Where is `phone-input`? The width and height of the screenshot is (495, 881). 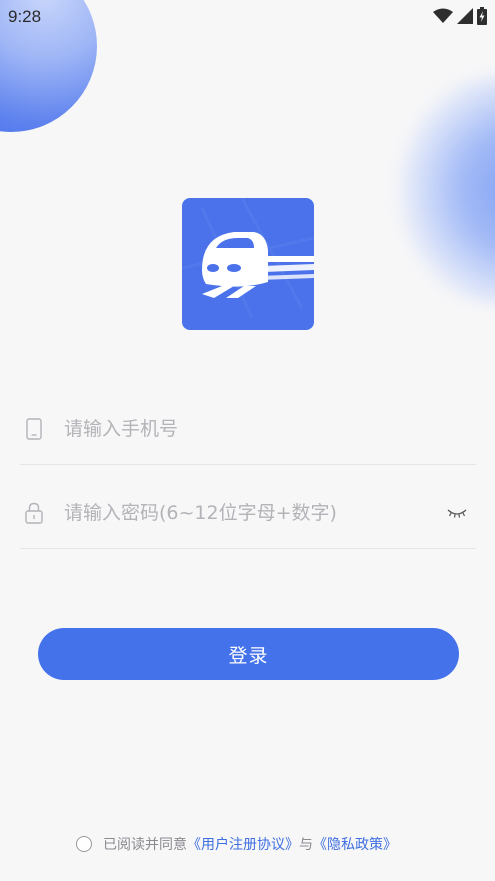 phone-input is located at coordinates (270, 428).